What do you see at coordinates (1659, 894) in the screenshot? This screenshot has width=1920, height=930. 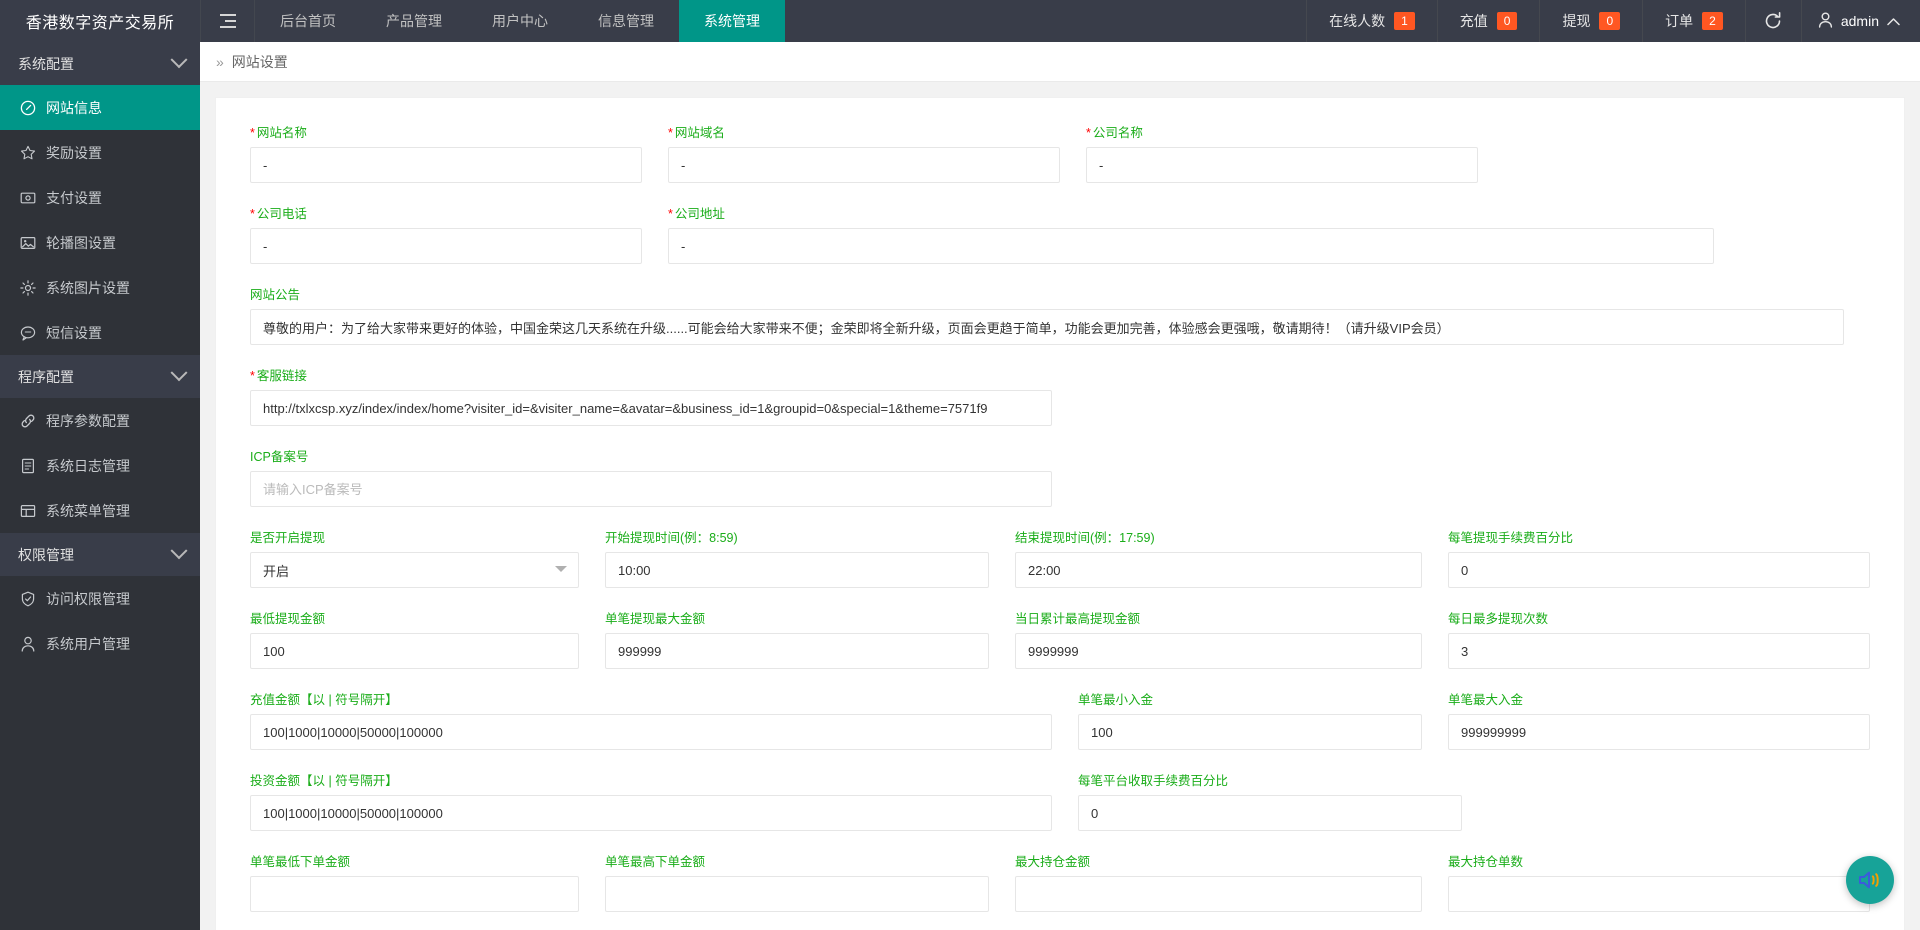 I see `input-position-max-count` at bounding box center [1659, 894].